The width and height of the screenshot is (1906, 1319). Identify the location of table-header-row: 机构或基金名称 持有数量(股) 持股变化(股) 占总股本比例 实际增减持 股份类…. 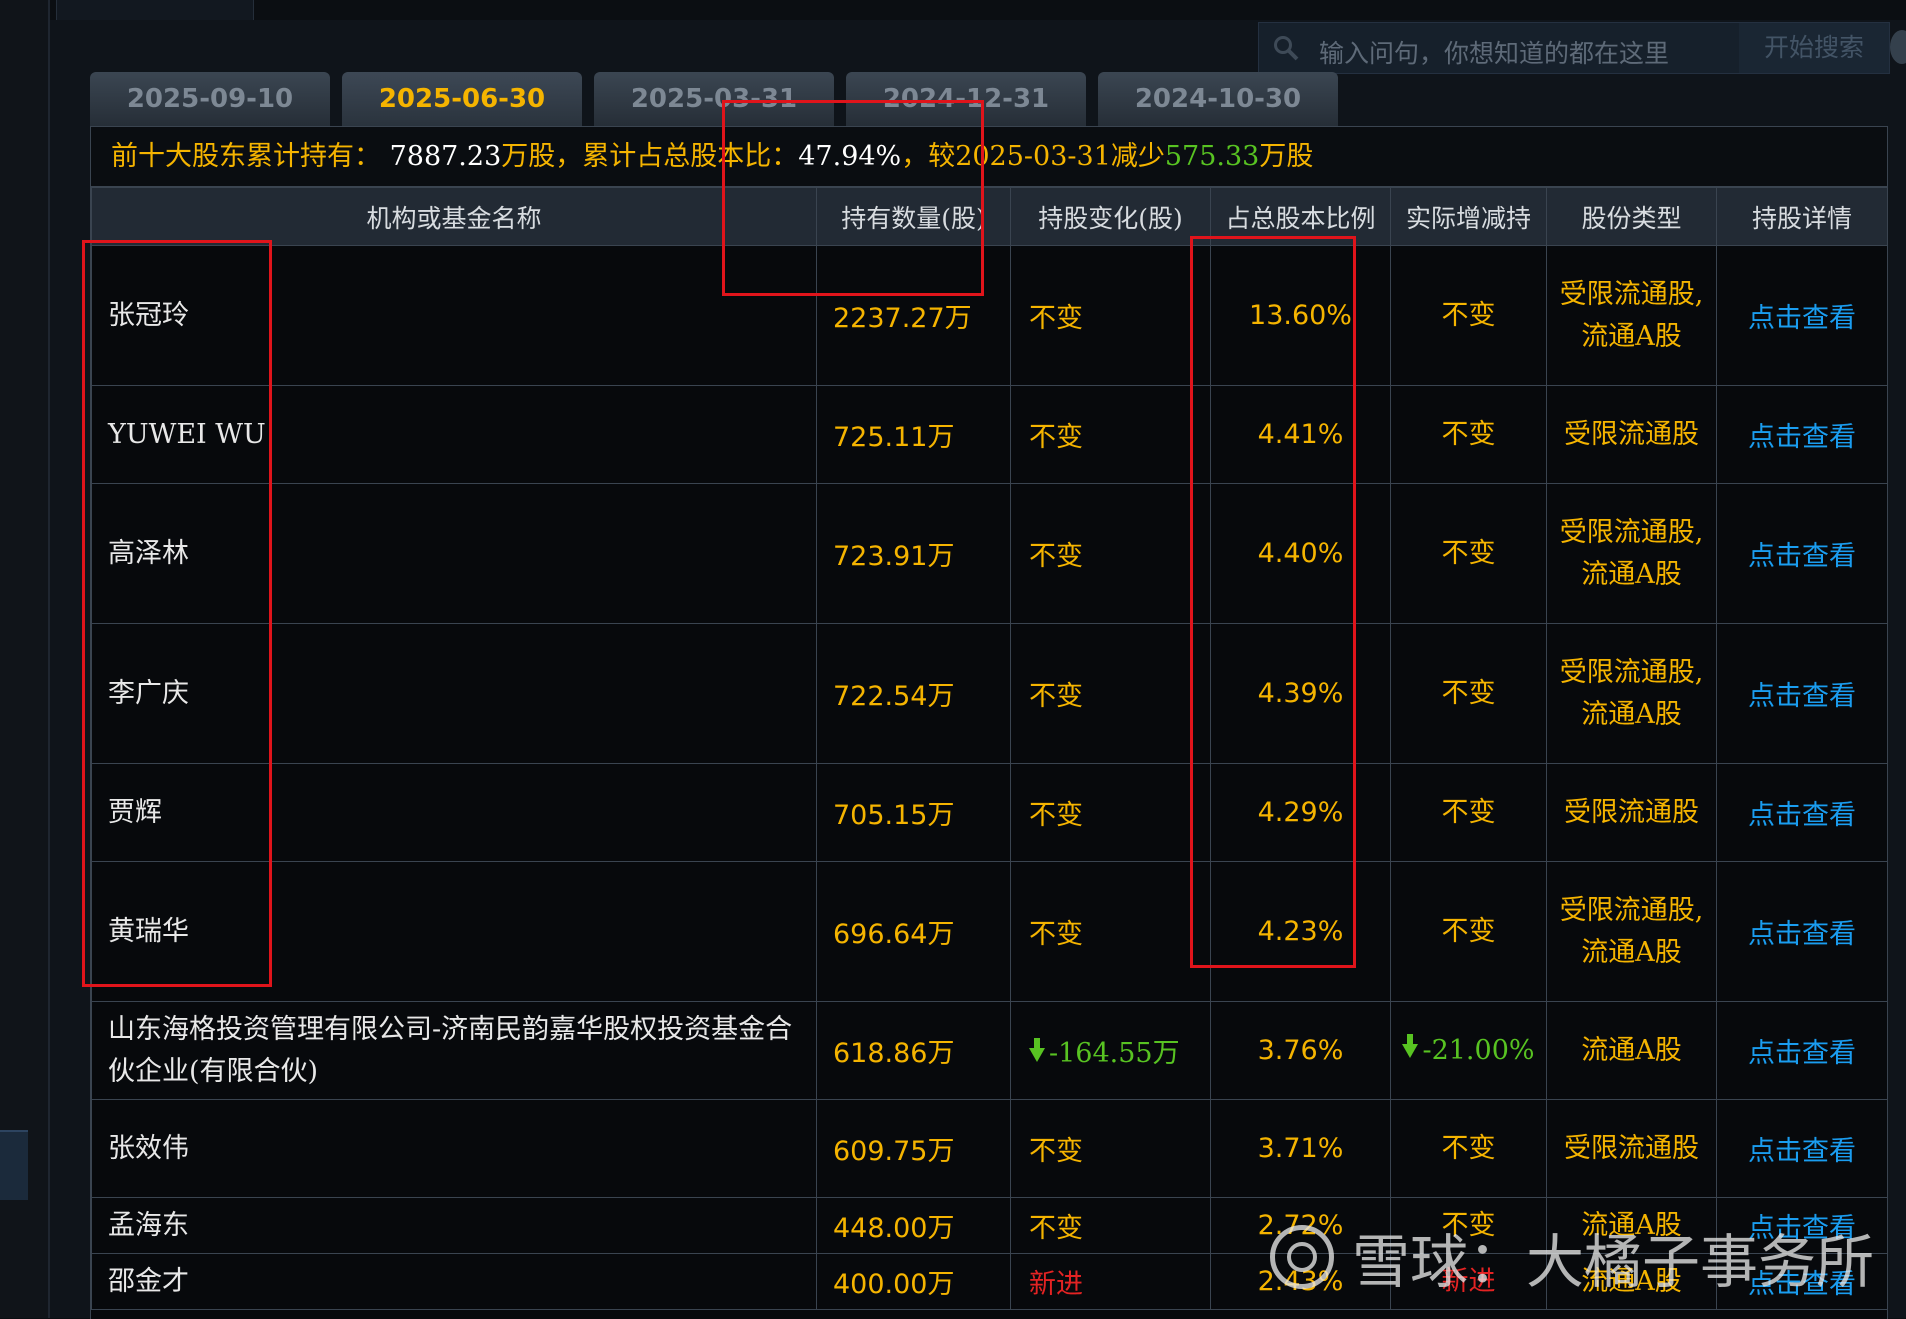
(989, 216).